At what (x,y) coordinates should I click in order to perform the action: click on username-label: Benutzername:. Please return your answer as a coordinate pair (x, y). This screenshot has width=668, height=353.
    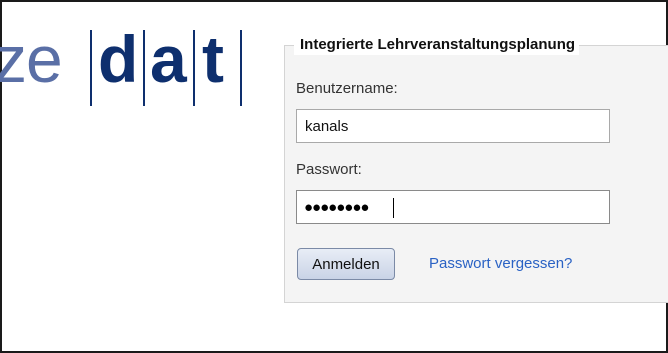
    Looking at the image, I should click on (347, 88).